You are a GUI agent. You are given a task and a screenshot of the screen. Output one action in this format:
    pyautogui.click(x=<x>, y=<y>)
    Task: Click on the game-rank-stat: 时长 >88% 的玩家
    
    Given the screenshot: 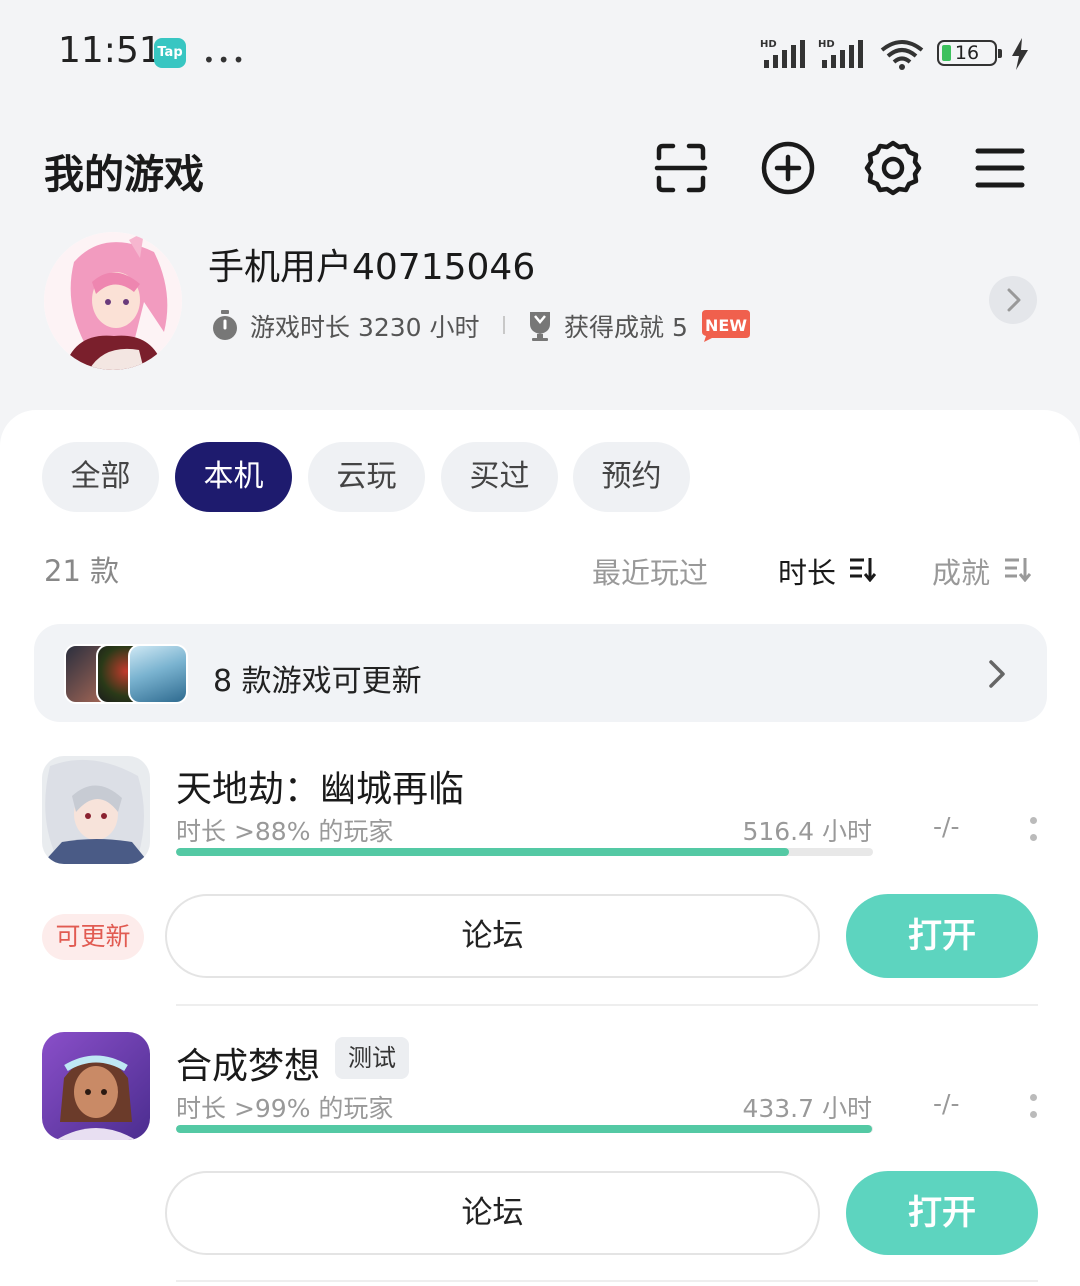 What is the action you would take?
    pyautogui.click(x=285, y=831)
    